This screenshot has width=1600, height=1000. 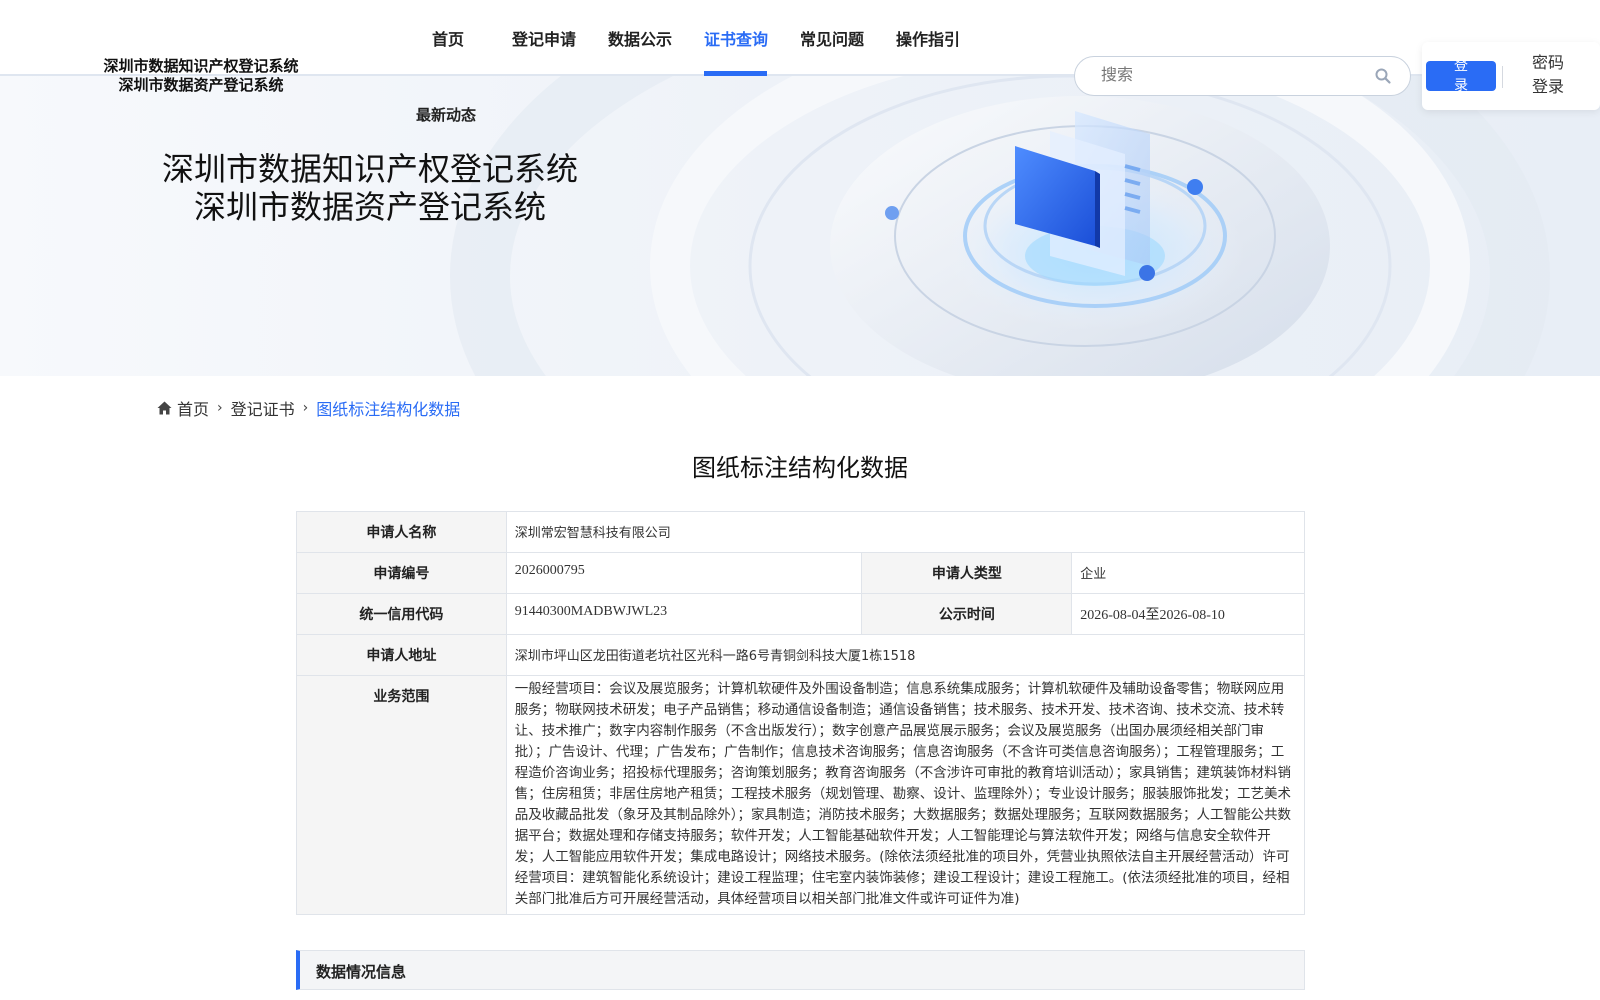 I want to click on breadcrumb-certificates: 登记证书, so click(x=263, y=408).